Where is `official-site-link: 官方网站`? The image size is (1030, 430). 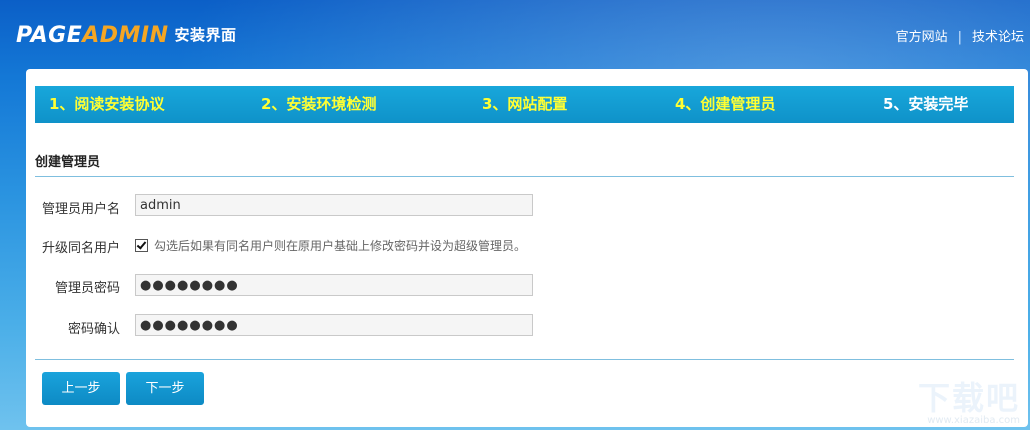
official-site-link: 官方网站 is located at coordinates (922, 37).